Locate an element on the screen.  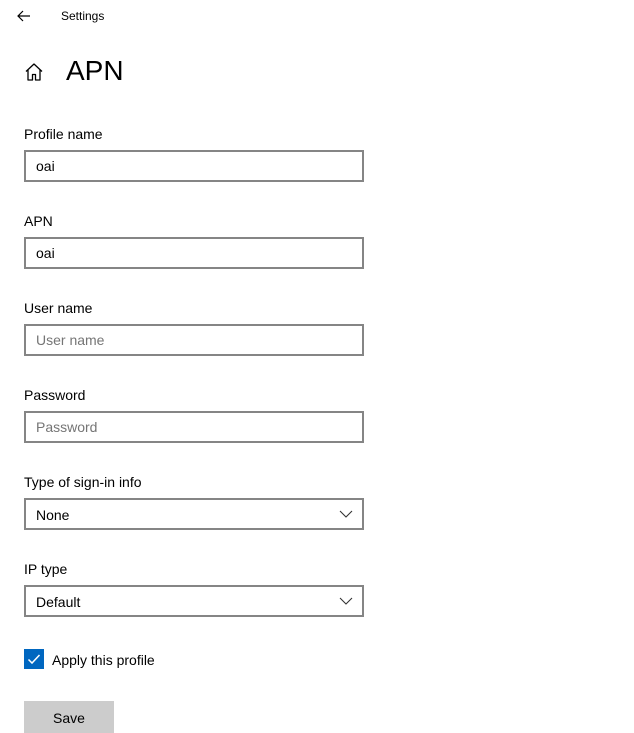
ip-type-value: Default is located at coordinates (58, 602).